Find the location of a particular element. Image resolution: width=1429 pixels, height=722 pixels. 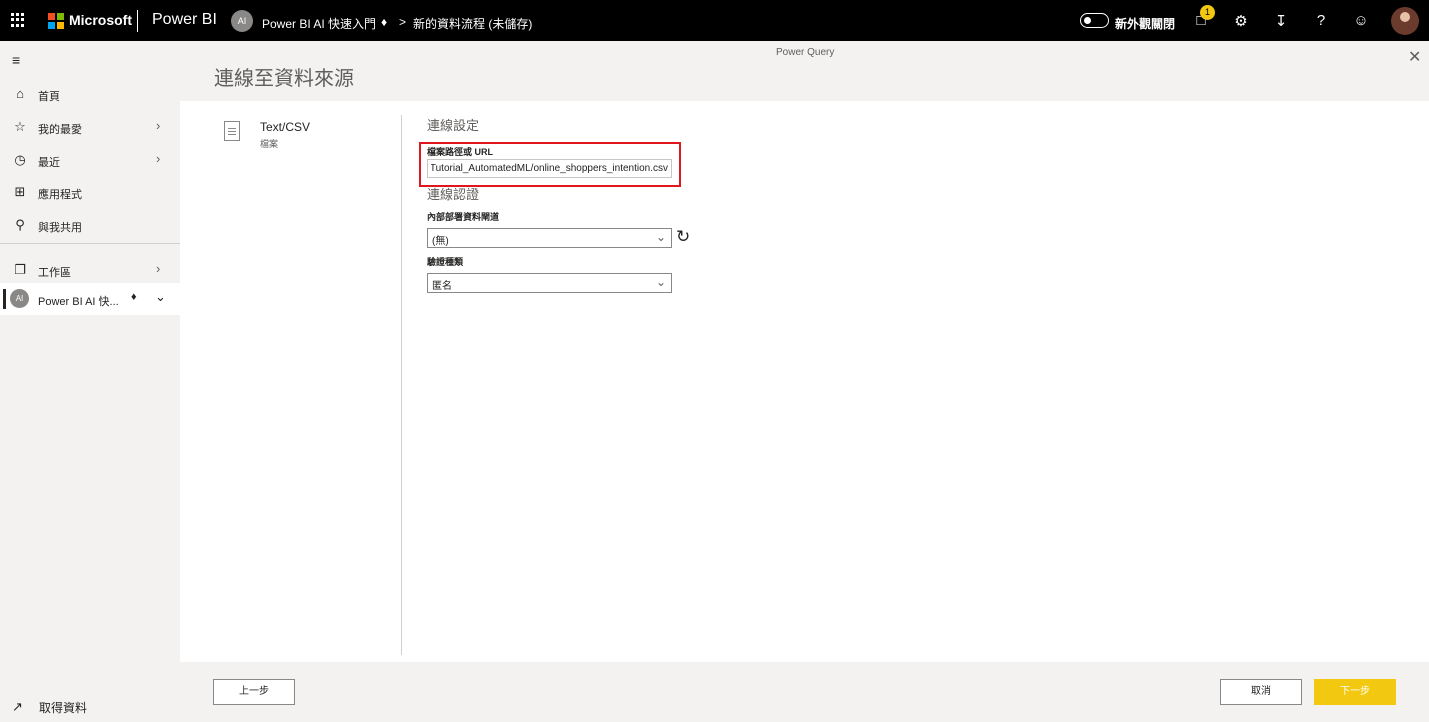

nav-item-recent: ◷ 最近 › is located at coordinates (90, 160).